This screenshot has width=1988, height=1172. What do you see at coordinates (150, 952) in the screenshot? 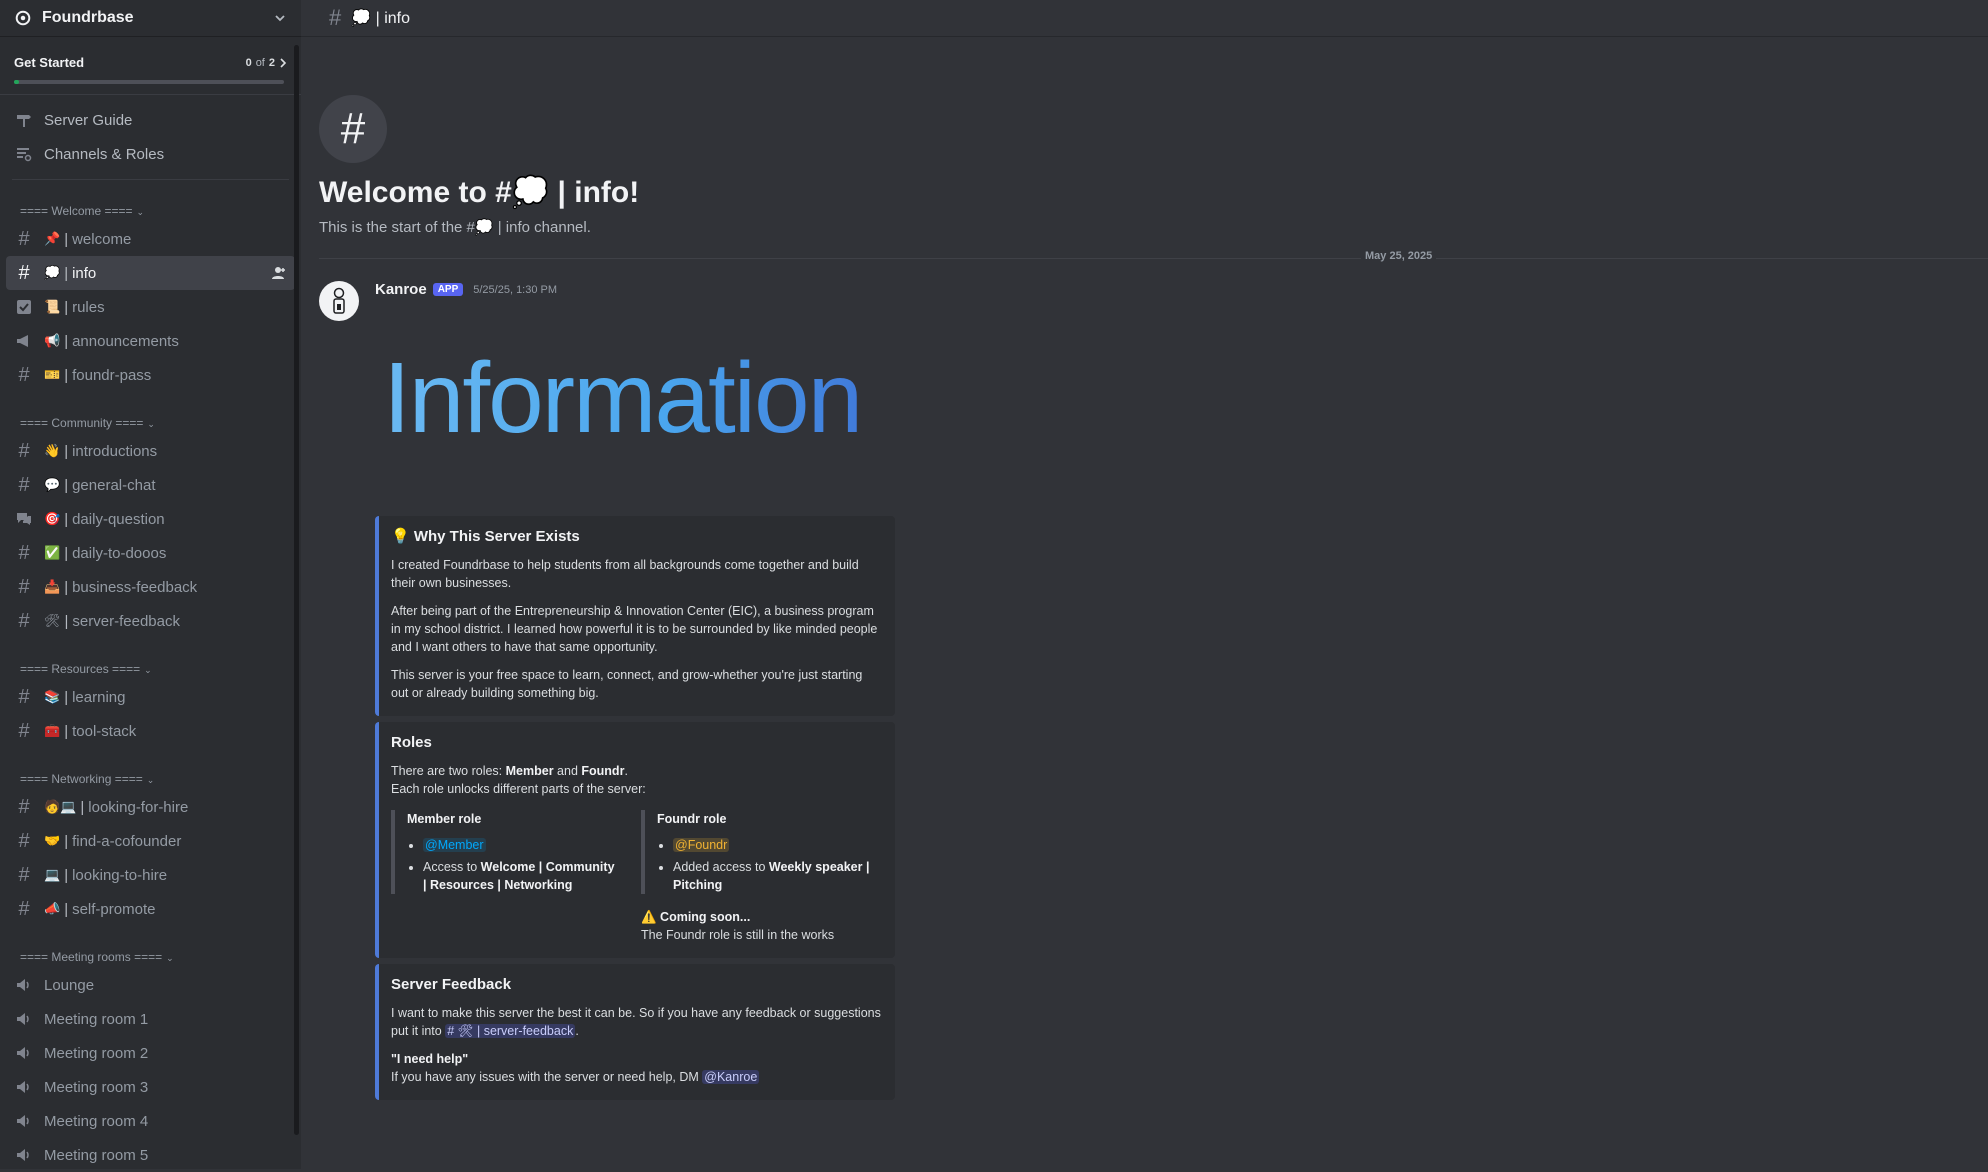
I see `category-meeting-rooms: ==== Meeting rooms ==== ⌄` at bounding box center [150, 952].